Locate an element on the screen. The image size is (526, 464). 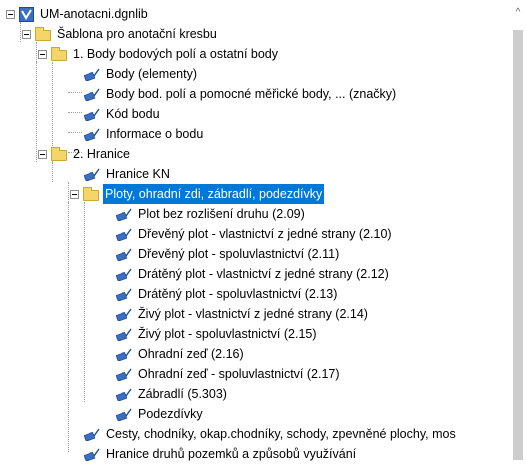
tree-node: Dřevěný plot - spoluvlastnictví (2.11) is located at coordinates (228, 254).